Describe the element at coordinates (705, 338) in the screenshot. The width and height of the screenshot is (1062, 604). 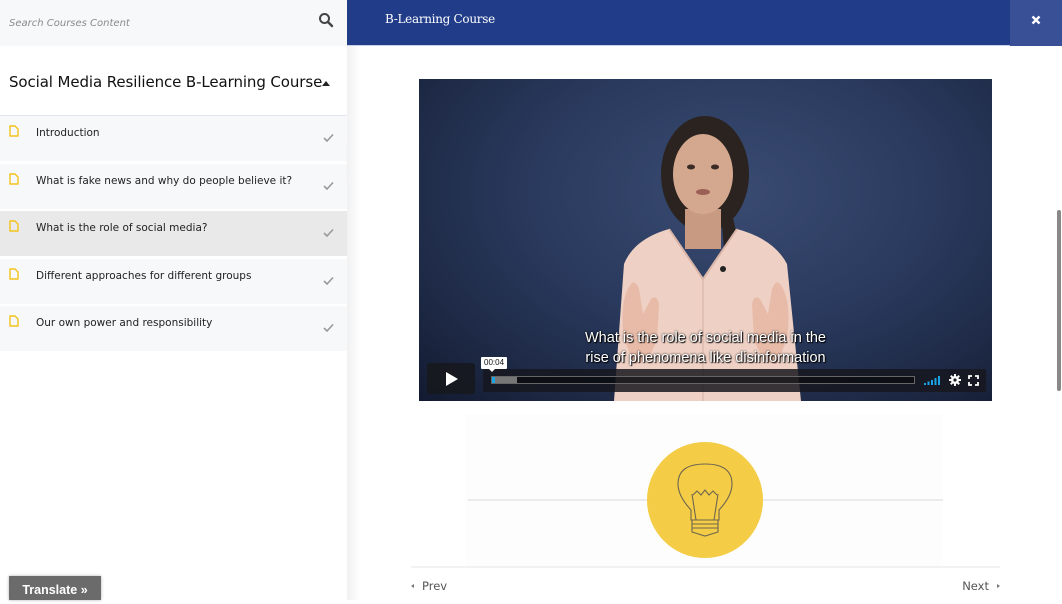
I see `subtitle-line-1: What is the role of social media in the` at that location.